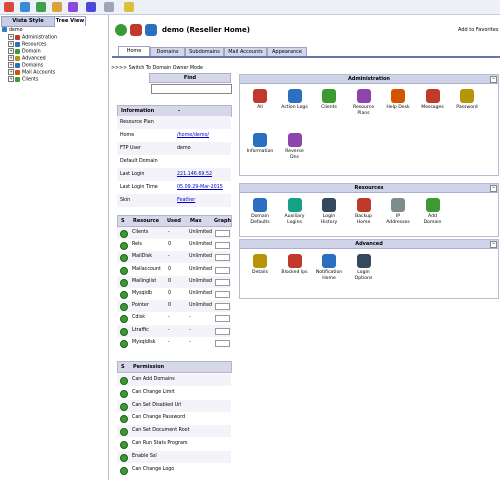 The height and width of the screenshot is (480, 500). I want to click on tools-icon, so click(73, 7).